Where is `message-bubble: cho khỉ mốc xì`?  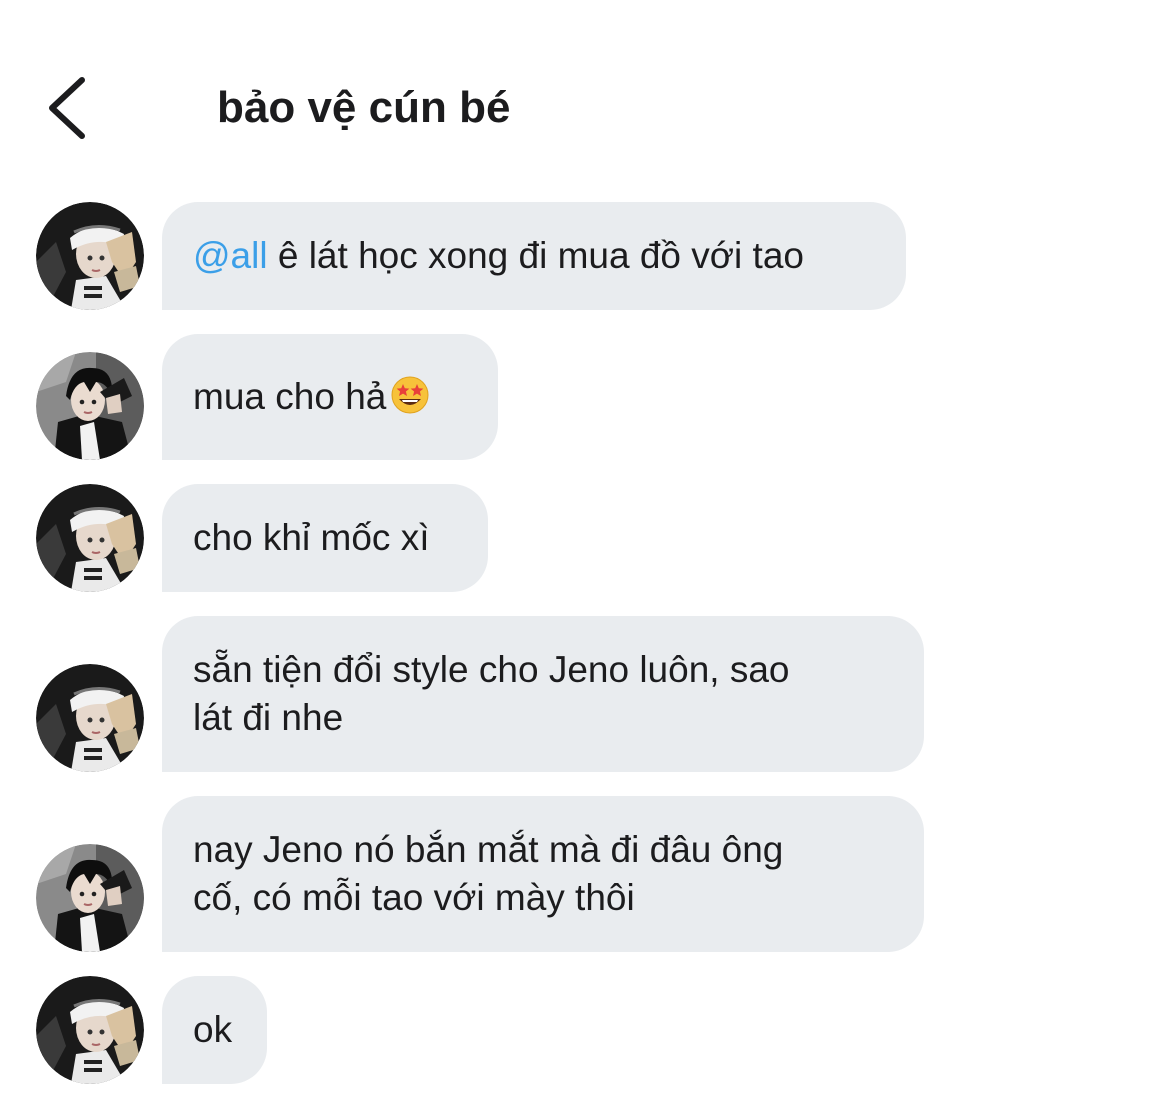 message-bubble: cho khỉ mốc xì is located at coordinates (325, 538).